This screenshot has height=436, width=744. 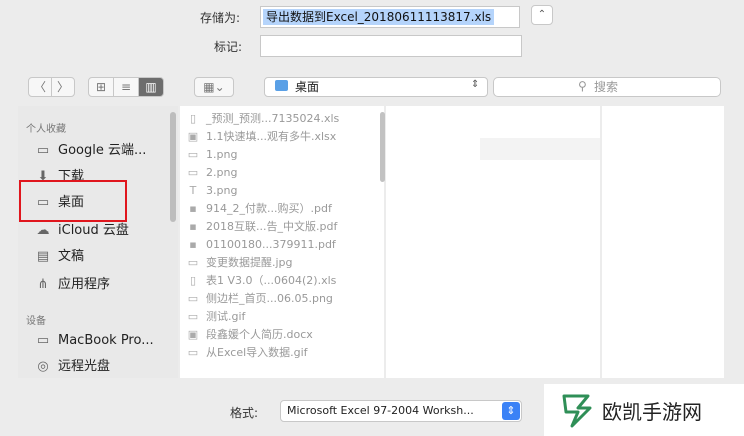 I want to click on sidebar-item-documents: ▤ 文稿, so click(x=59, y=257).